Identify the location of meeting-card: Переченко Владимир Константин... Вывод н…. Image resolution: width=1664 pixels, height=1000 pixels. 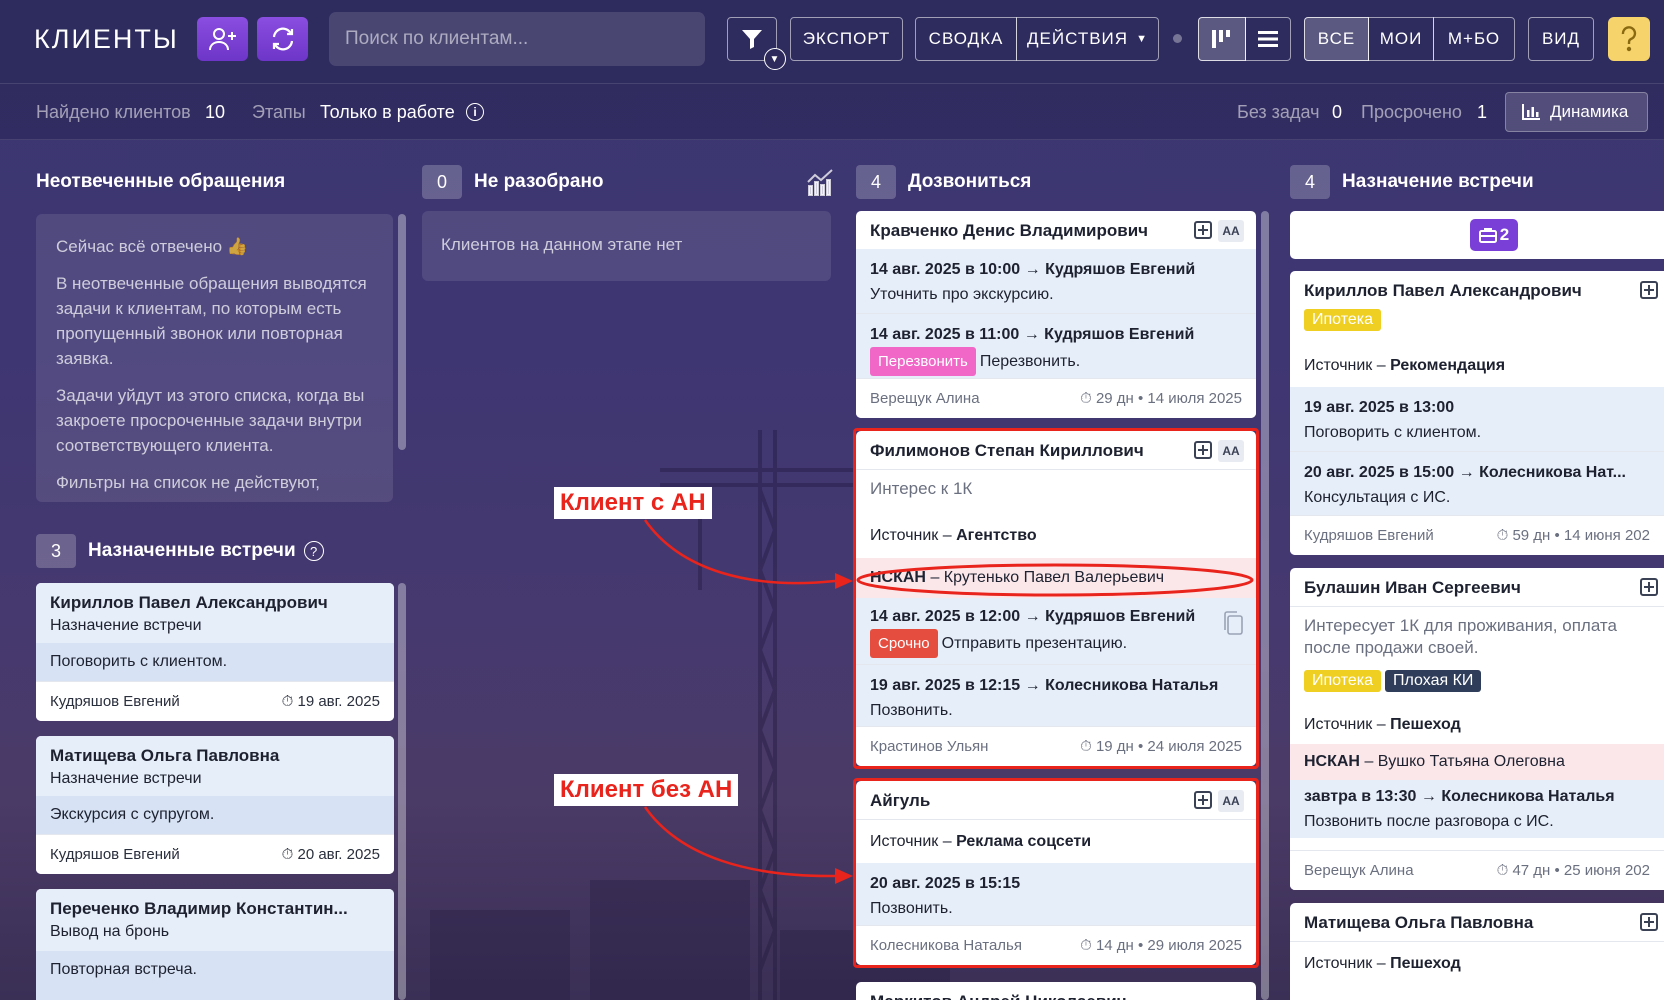
(215, 944).